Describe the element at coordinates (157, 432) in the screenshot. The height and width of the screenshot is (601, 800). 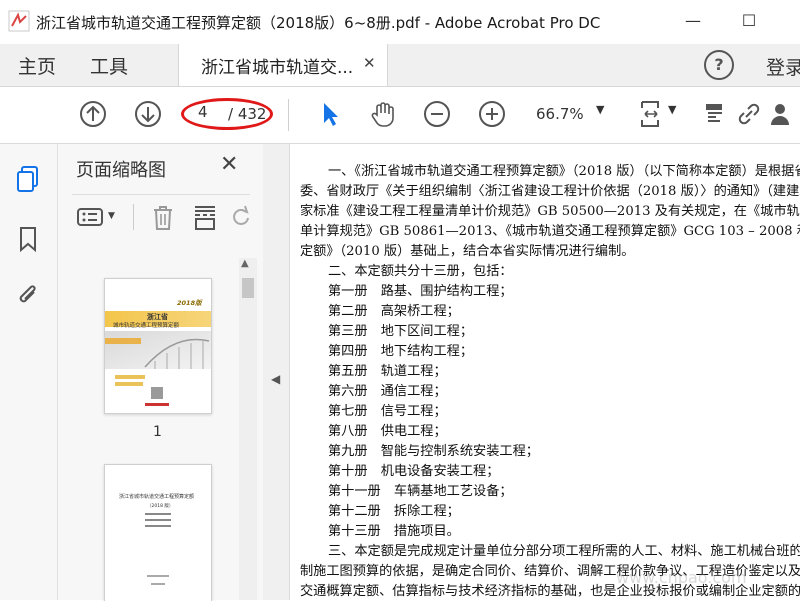
I see `page-thumbnail-1-number: 1` at that location.